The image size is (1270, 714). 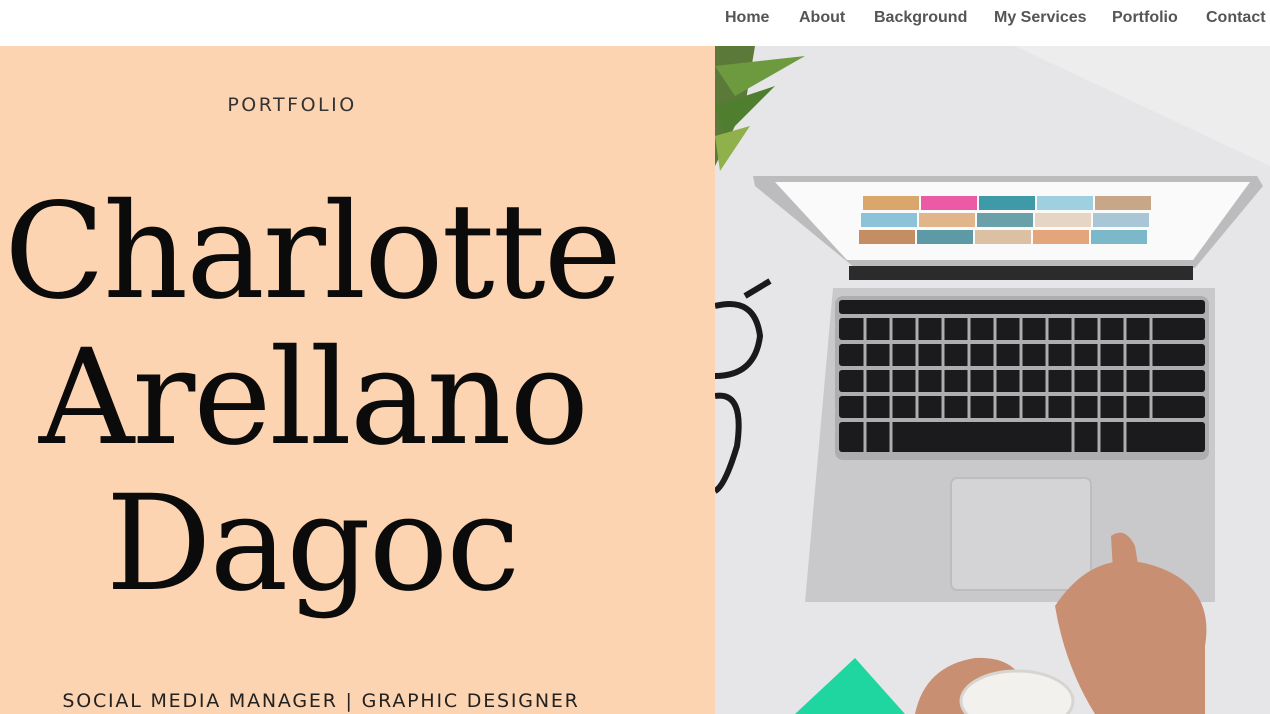 What do you see at coordinates (1005, 220) in the screenshot?
I see `screen-photo-grid-icon` at bounding box center [1005, 220].